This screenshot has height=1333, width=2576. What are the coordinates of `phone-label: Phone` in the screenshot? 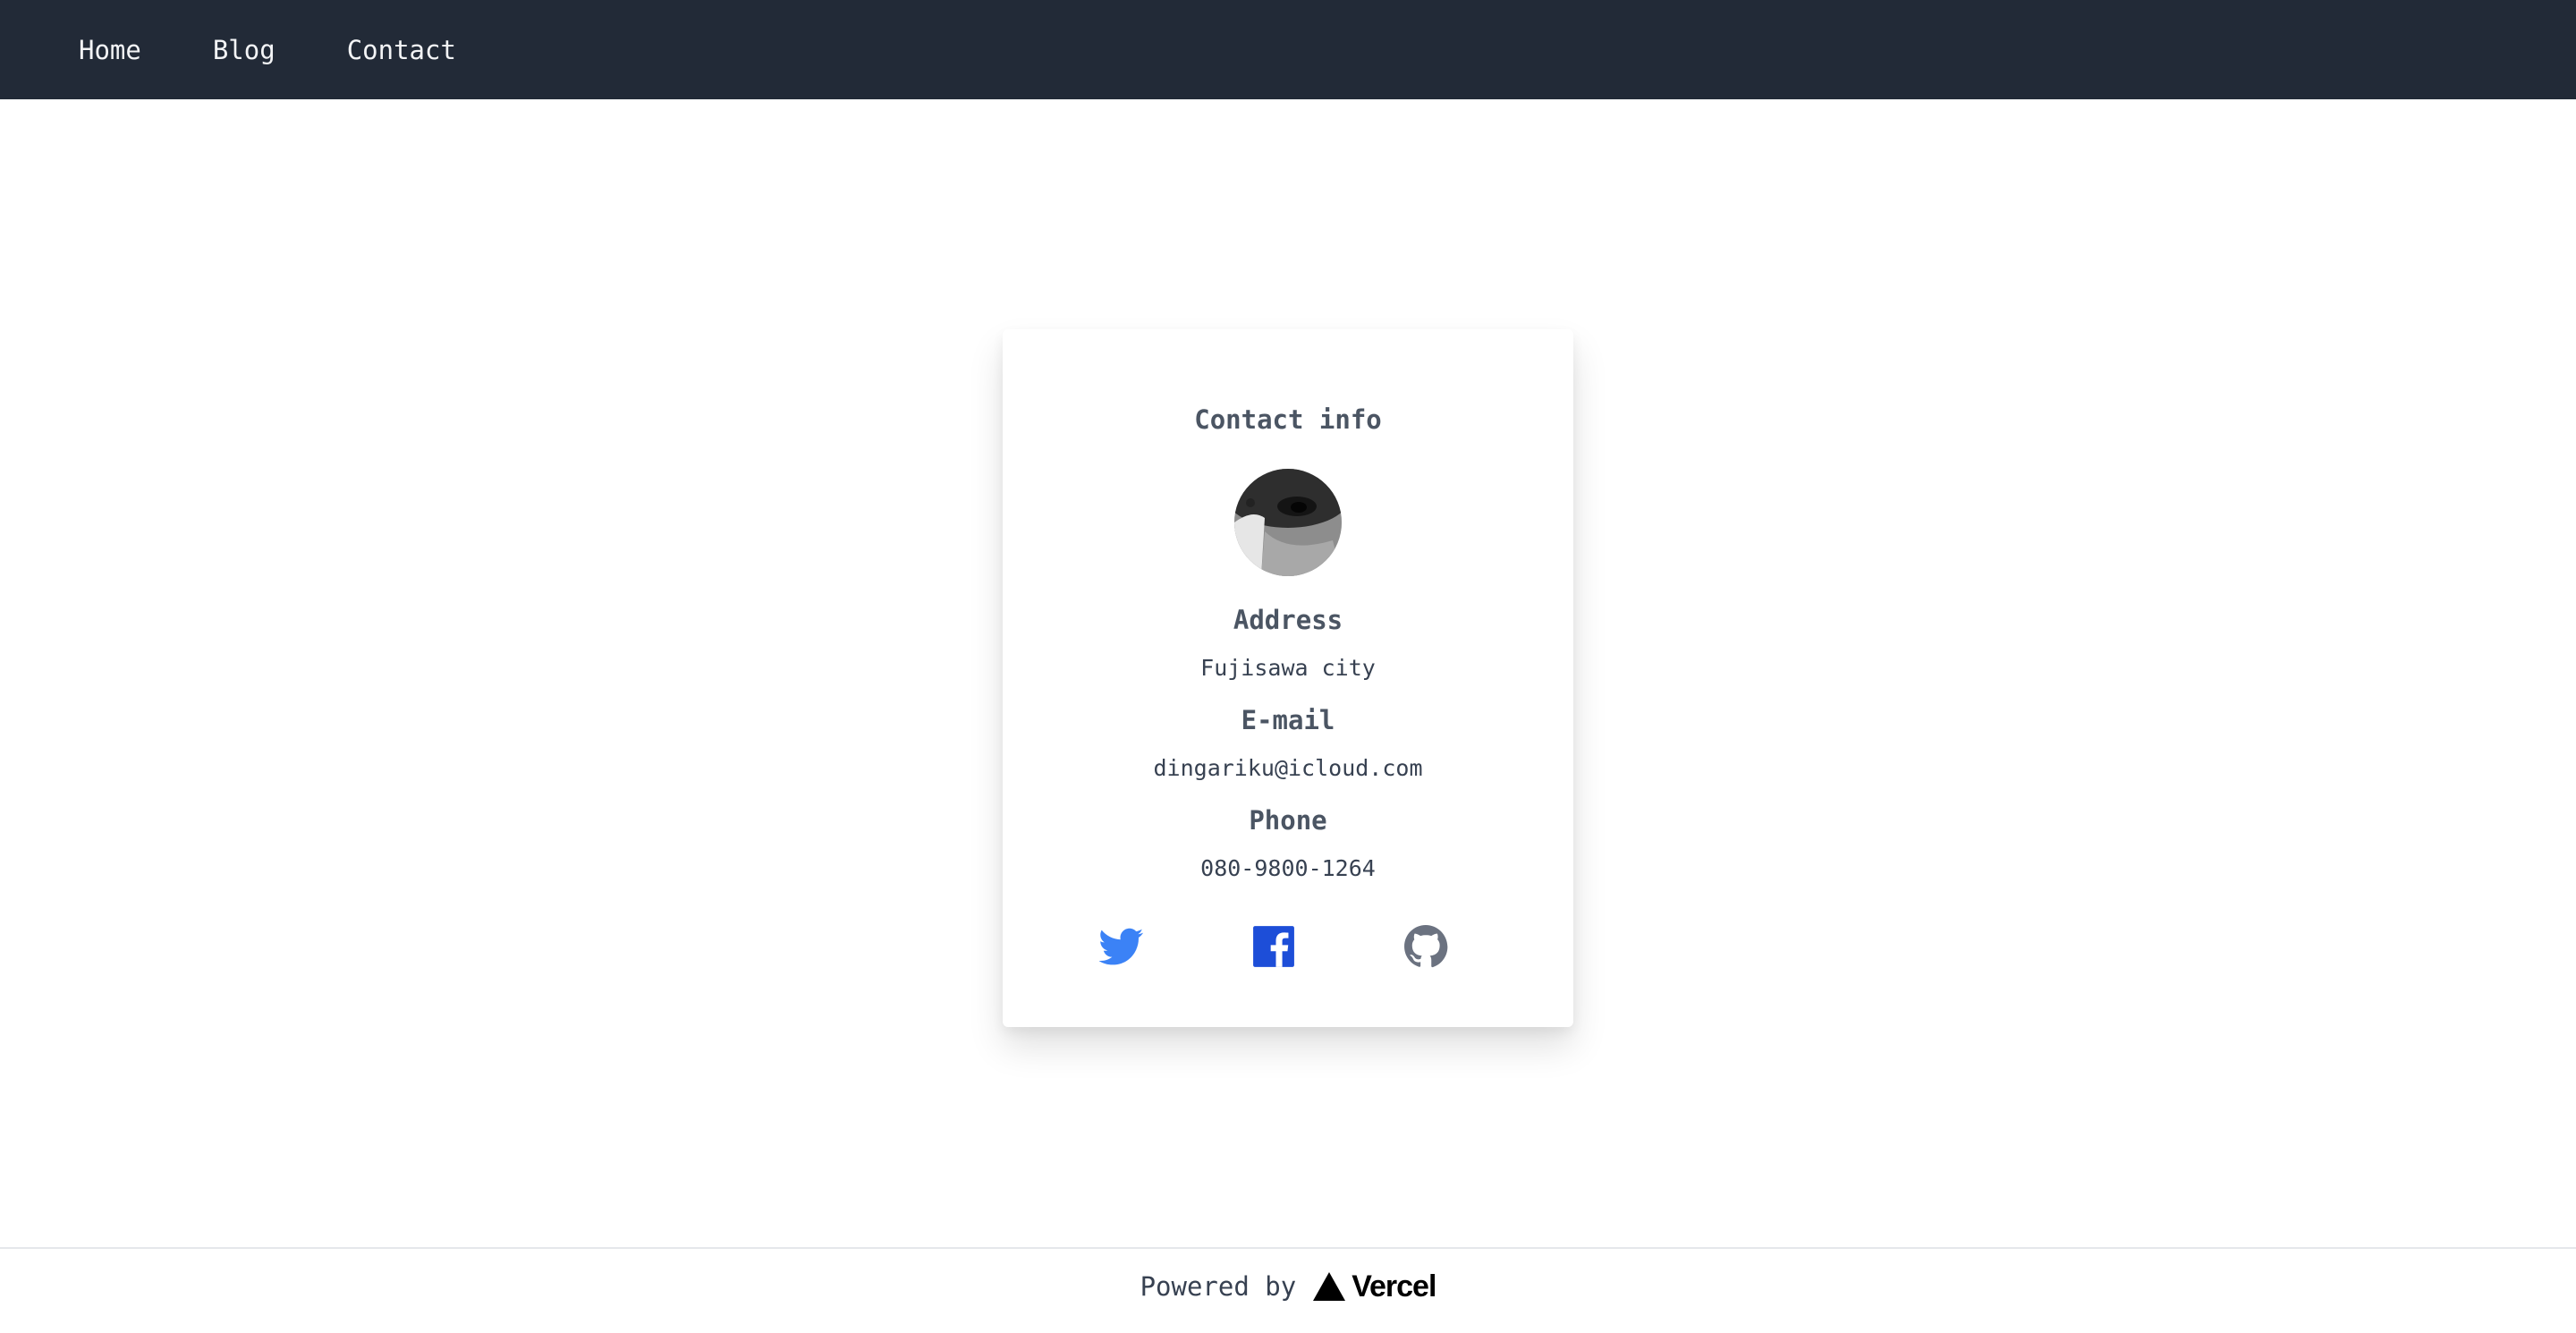 It's located at (1288, 820).